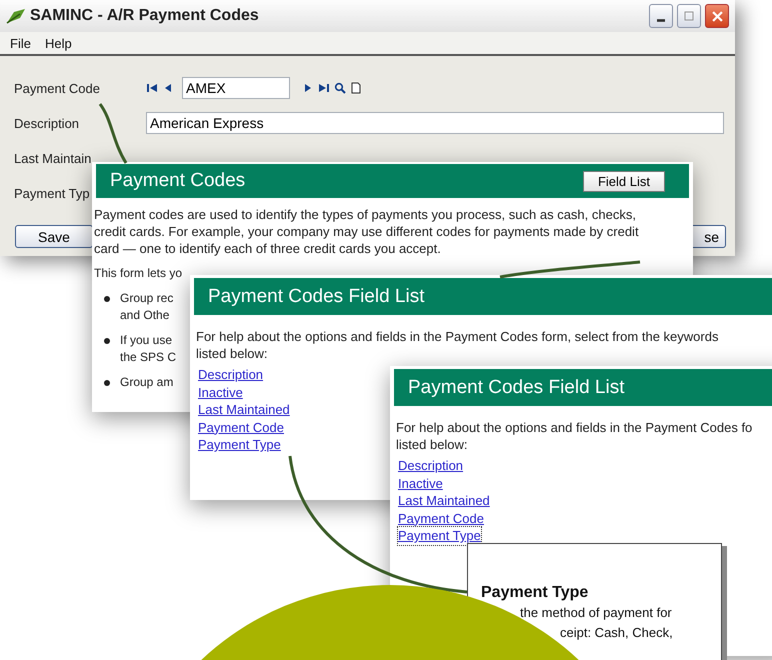  Describe the element at coordinates (20, 43) in the screenshot. I see `menu-item: File` at that location.